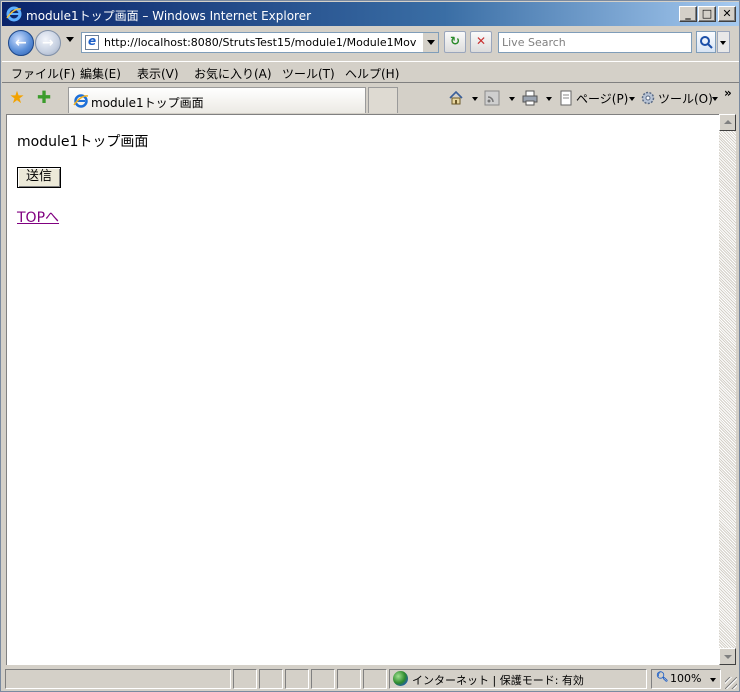  I want to click on submit-button: 送信, so click(39, 177).